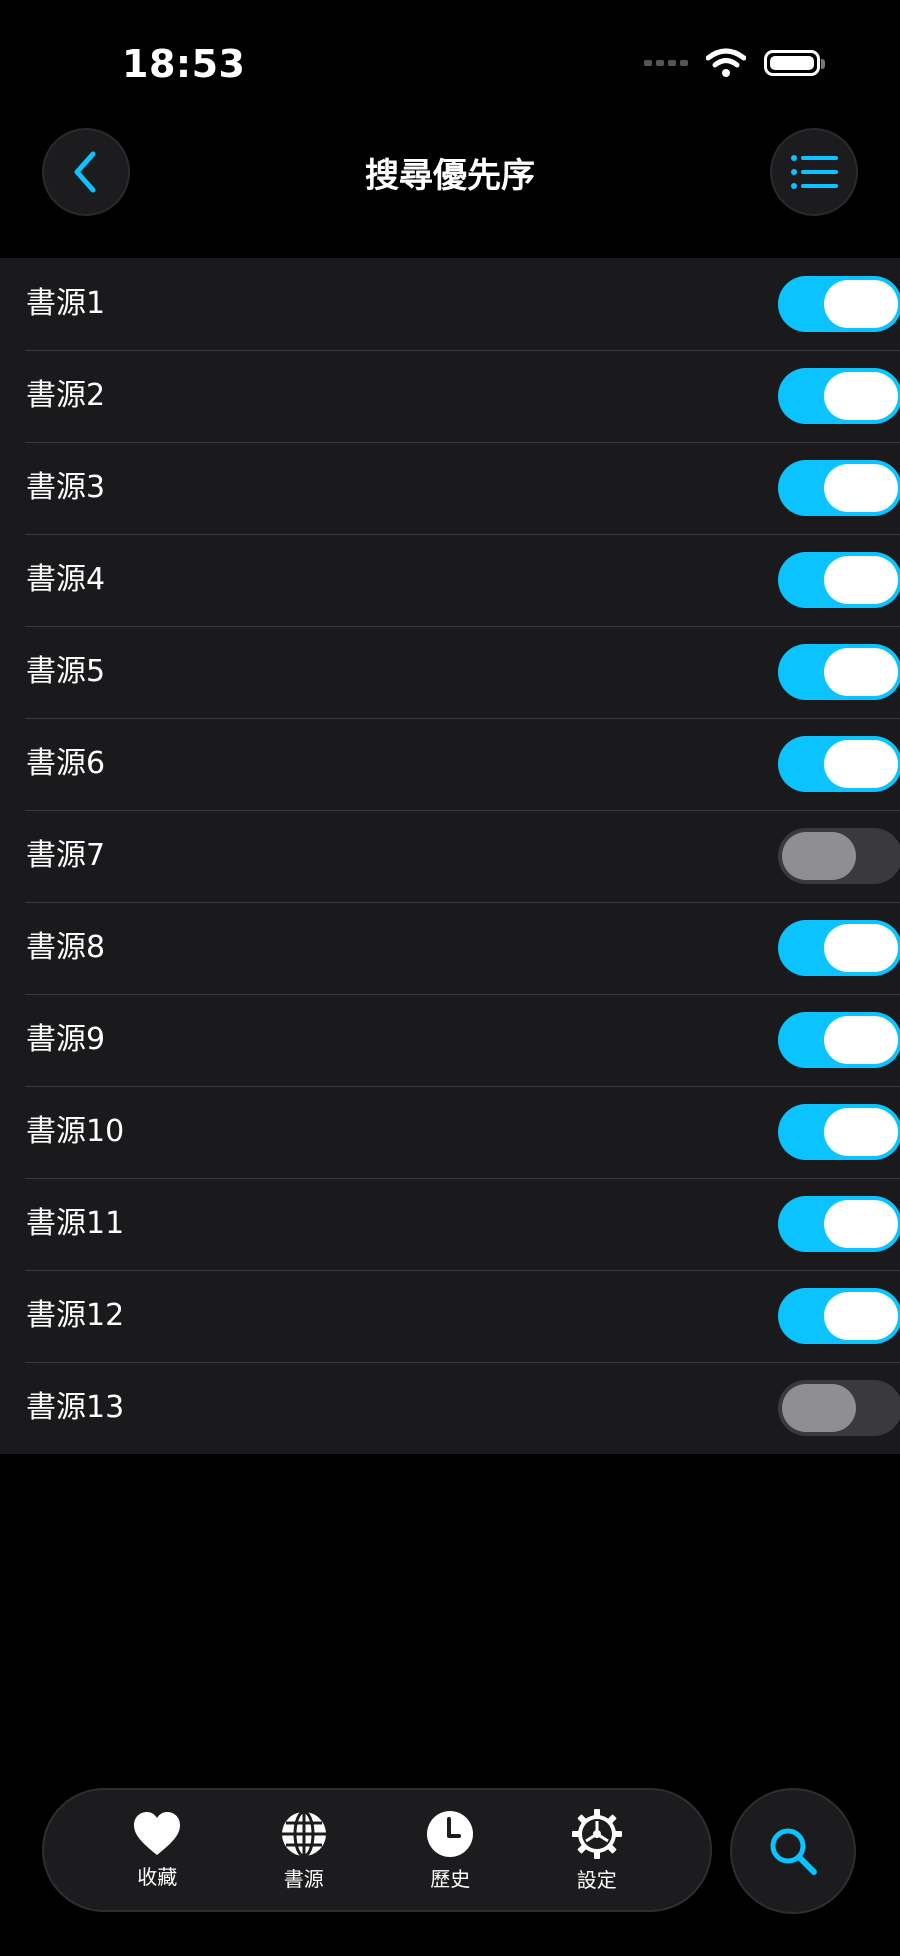 This screenshot has width=900, height=1956. What do you see at coordinates (794, 63) in the screenshot?
I see `battery-icon` at bounding box center [794, 63].